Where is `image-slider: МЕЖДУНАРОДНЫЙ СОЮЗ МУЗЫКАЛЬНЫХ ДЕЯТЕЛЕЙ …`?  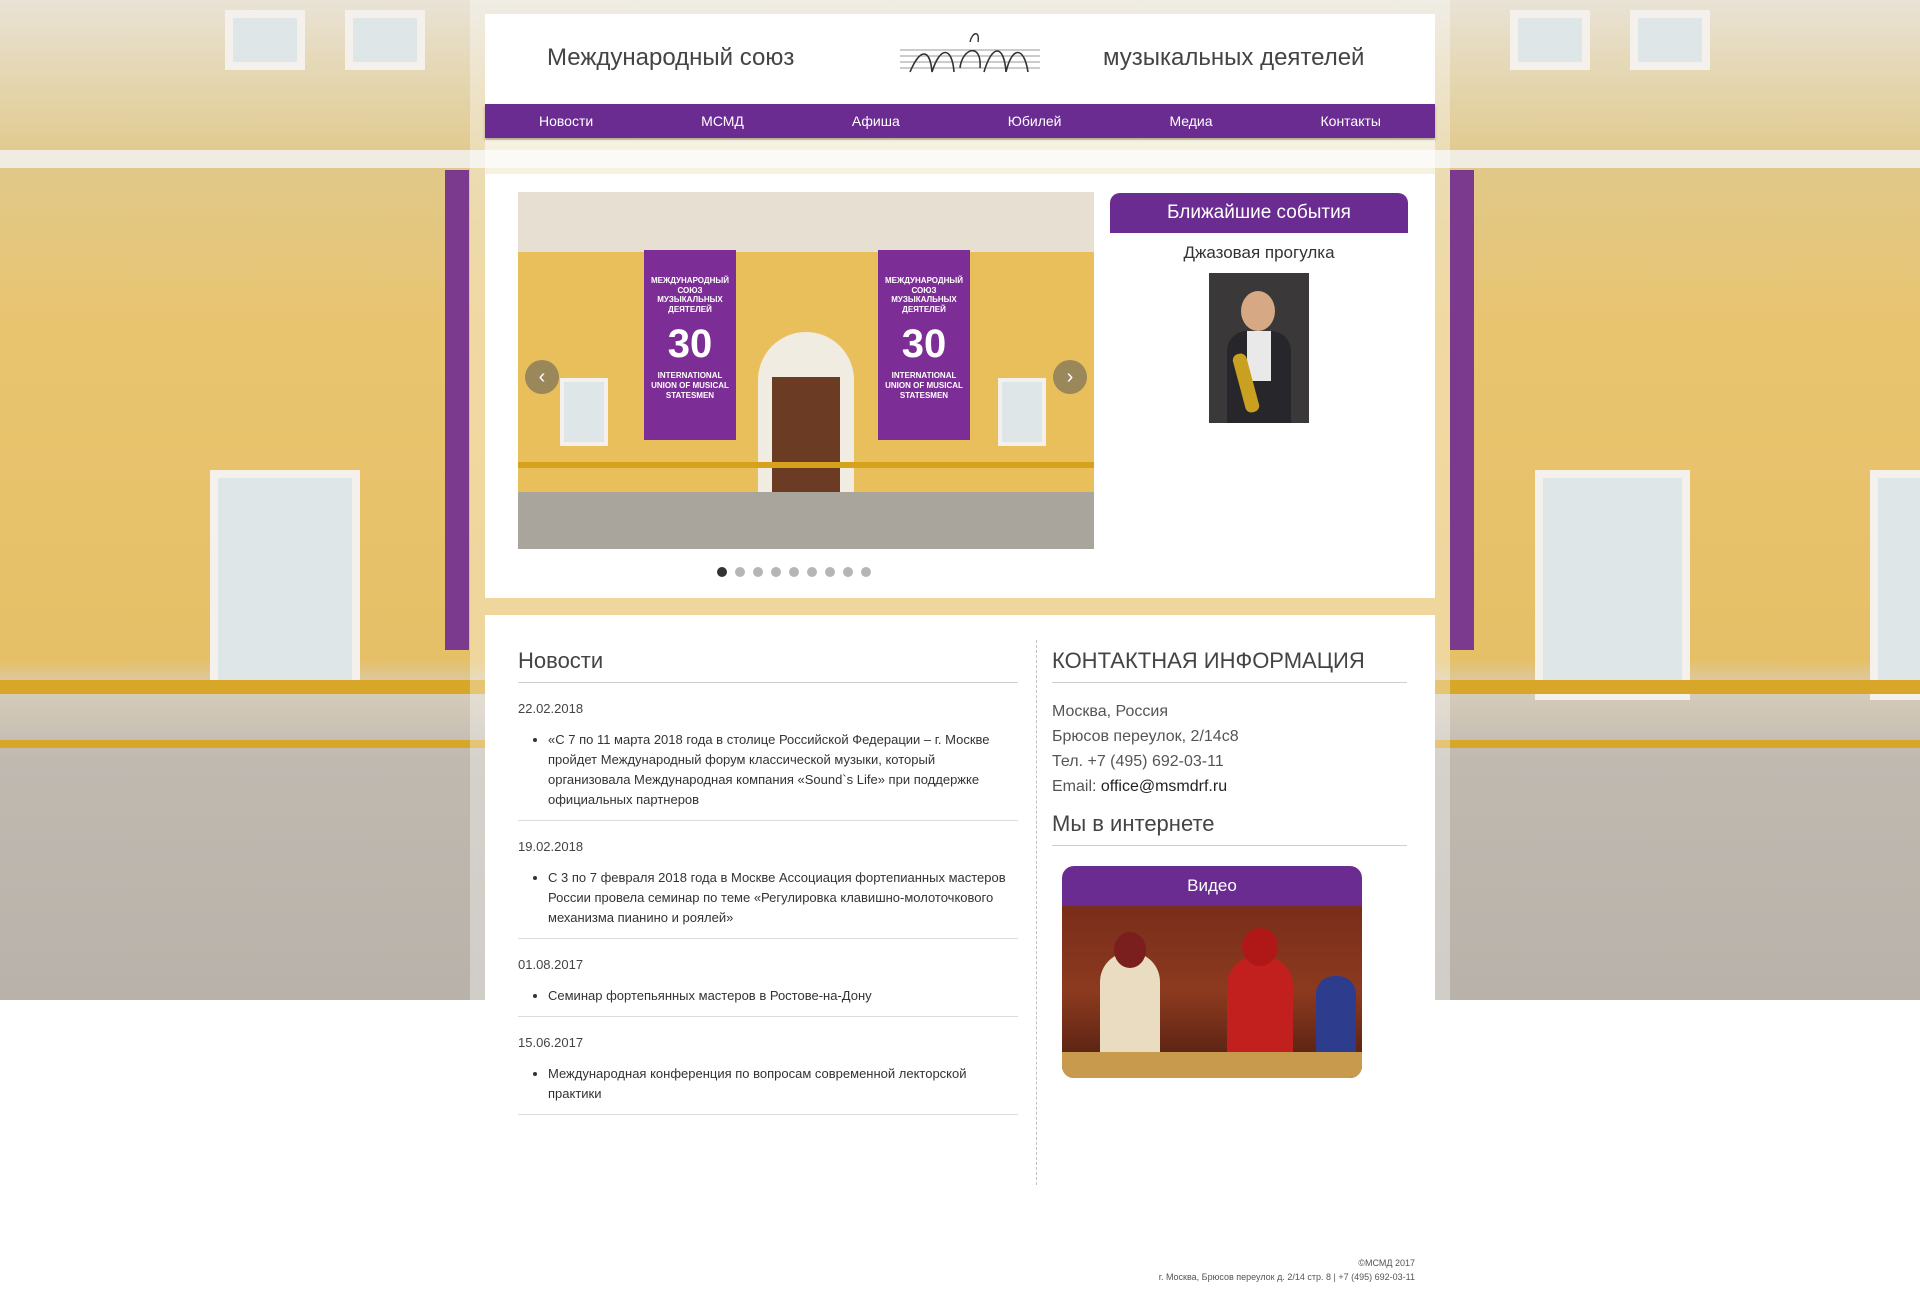 image-slider: МЕЖДУНАРОДНЫЙ СОЮЗ МУЗЫКАЛЬНЫХ ДЕЯТЕЛЕЙ … is located at coordinates (806, 370).